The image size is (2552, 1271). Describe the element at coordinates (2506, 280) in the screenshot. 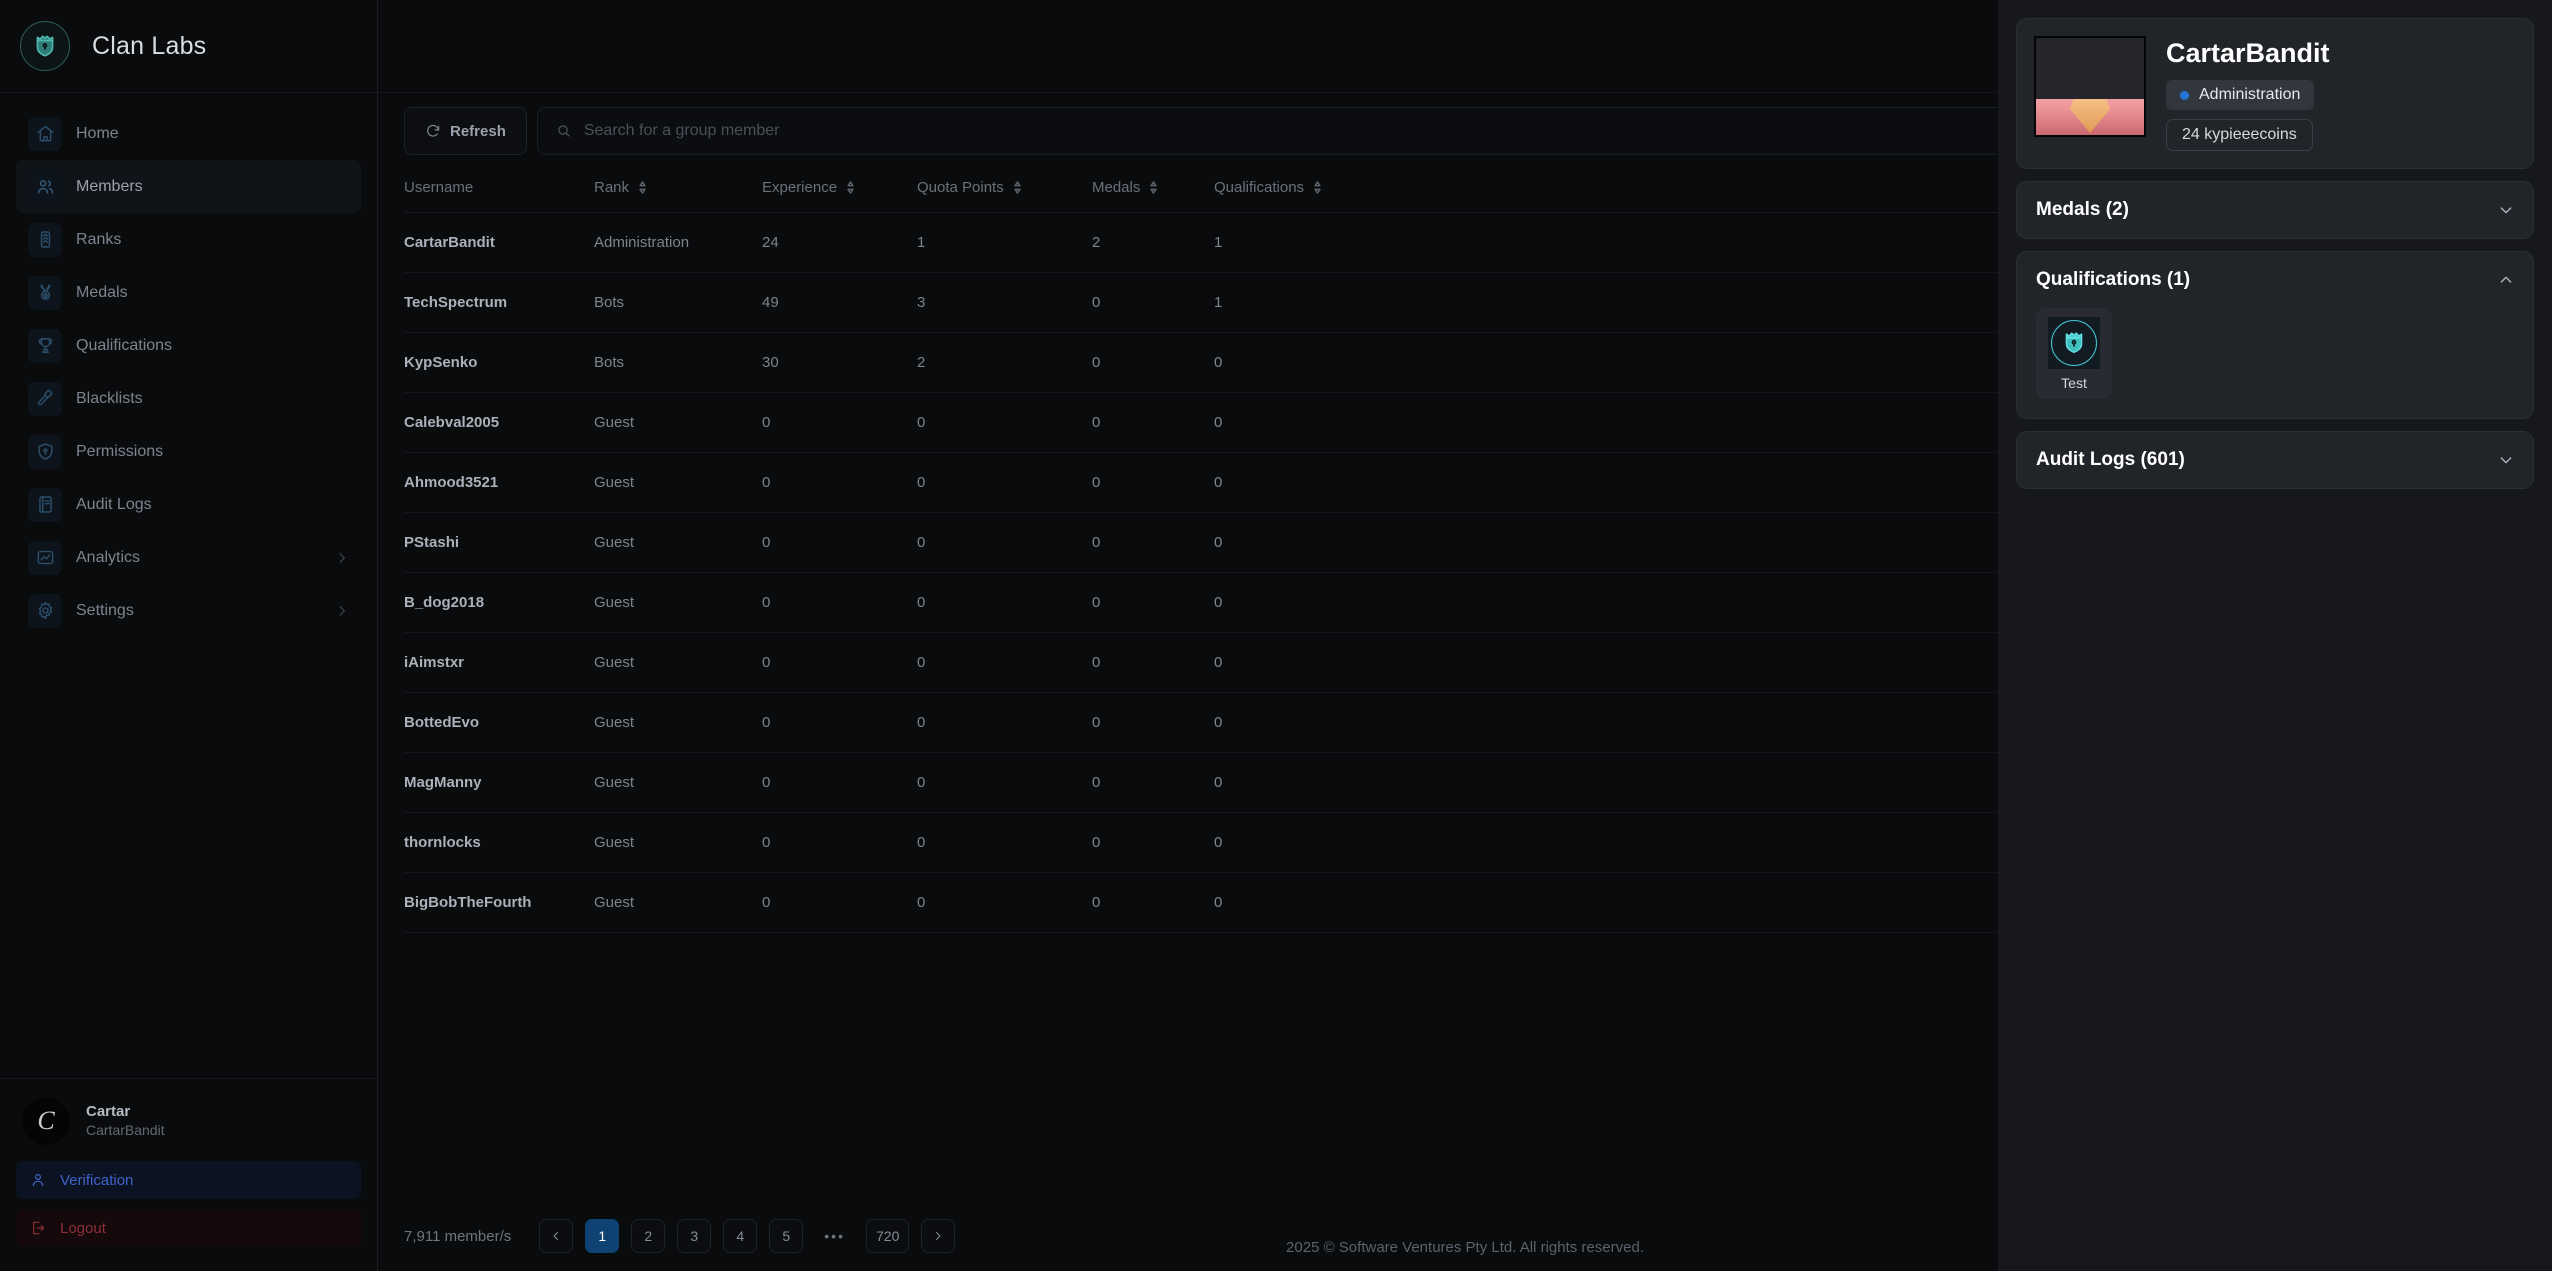

I see `chevron-up-icon` at that location.